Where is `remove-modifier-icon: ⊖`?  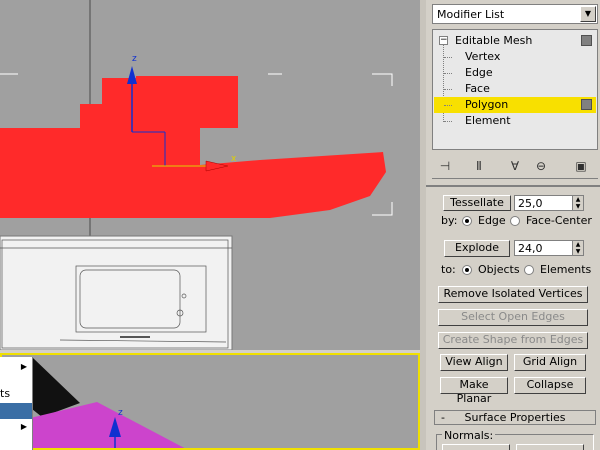 remove-modifier-icon: ⊖ is located at coordinates (541, 166).